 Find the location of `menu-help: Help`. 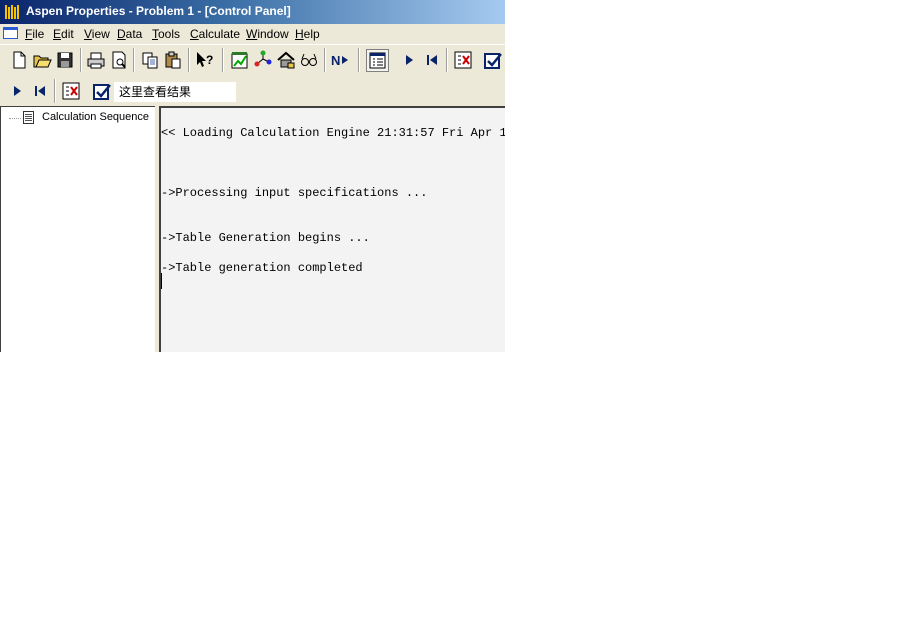

menu-help: Help is located at coordinates (307, 34).